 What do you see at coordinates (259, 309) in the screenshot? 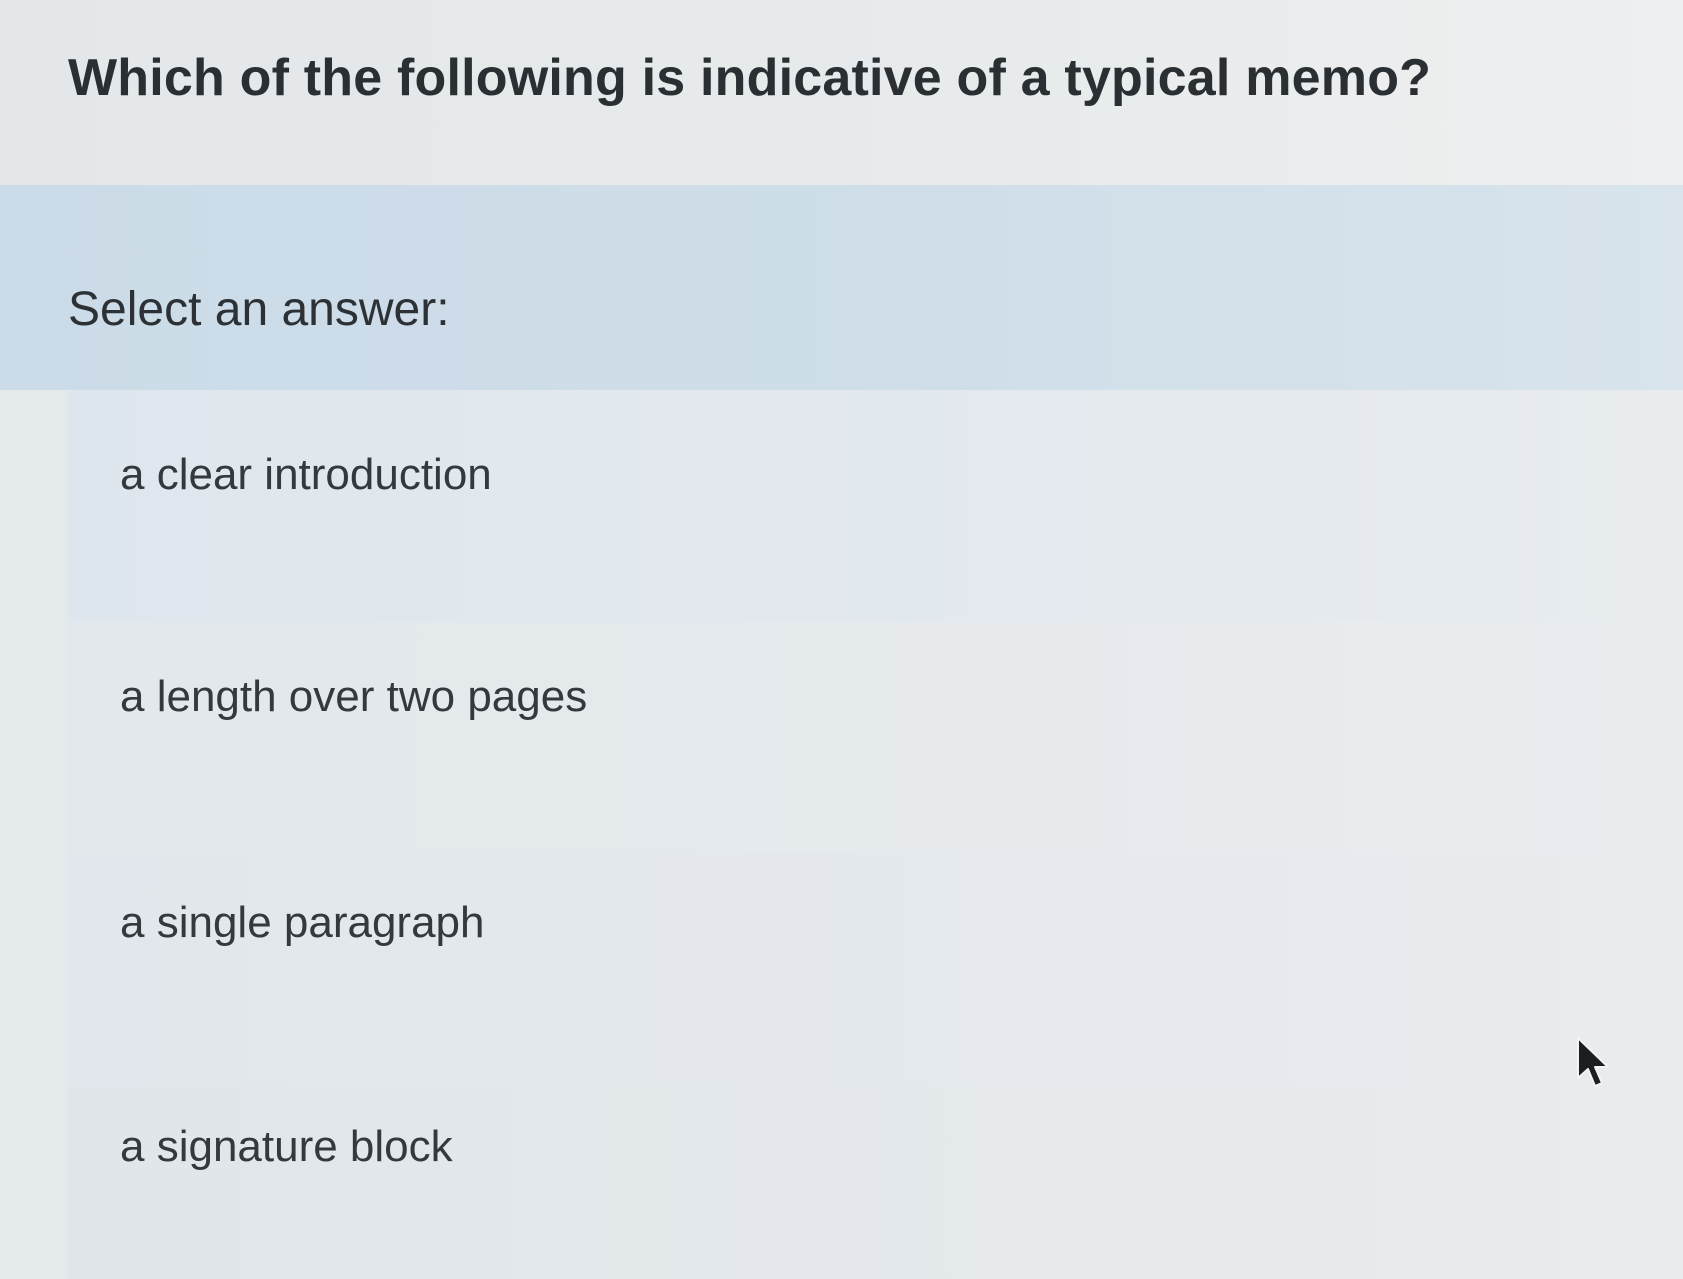
I see `answer-prompt-label: Select an answer:` at bounding box center [259, 309].